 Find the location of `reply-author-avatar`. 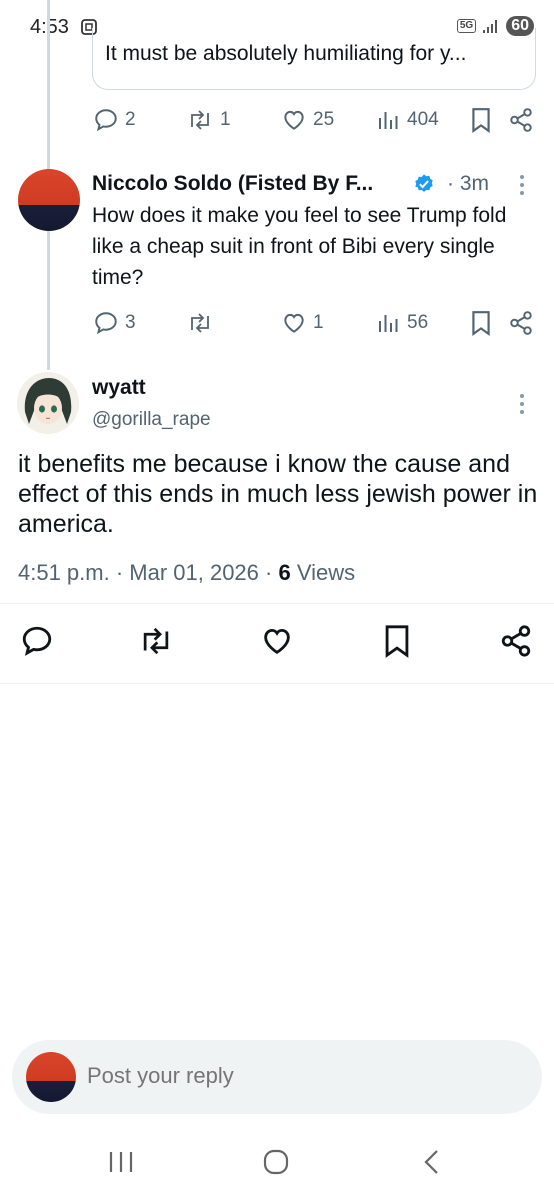

reply-author-avatar is located at coordinates (49, 200).